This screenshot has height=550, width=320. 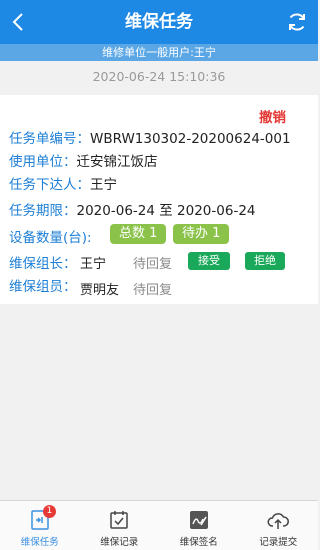 What do you see at coordinates (278, 521) in the screenshot?
I see `cloud-upload-icon` at bounding box center [278, 521].